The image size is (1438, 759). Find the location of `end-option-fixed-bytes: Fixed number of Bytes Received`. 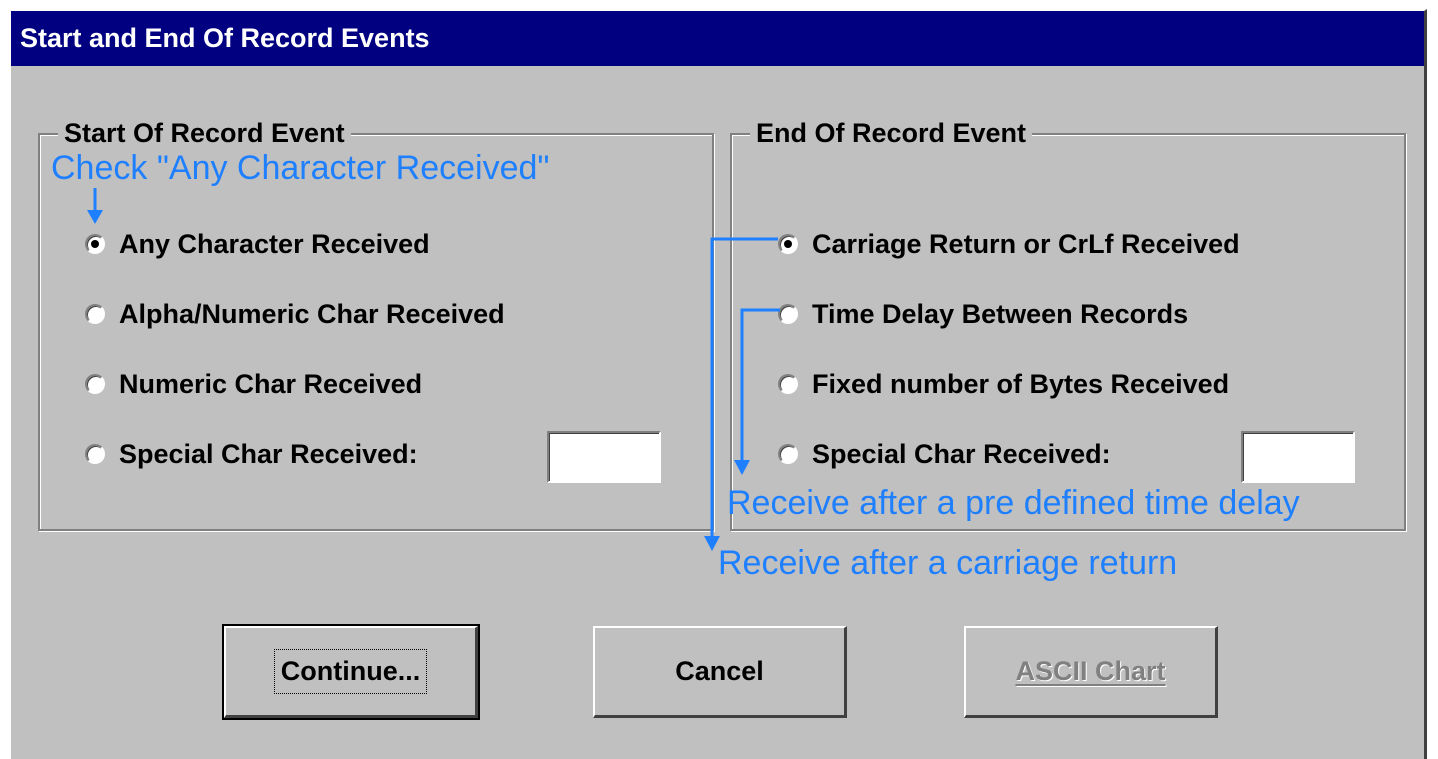

end-option-fixed-bytes: Fixed number of Bytes Received is located at coordinates (1003, 384).